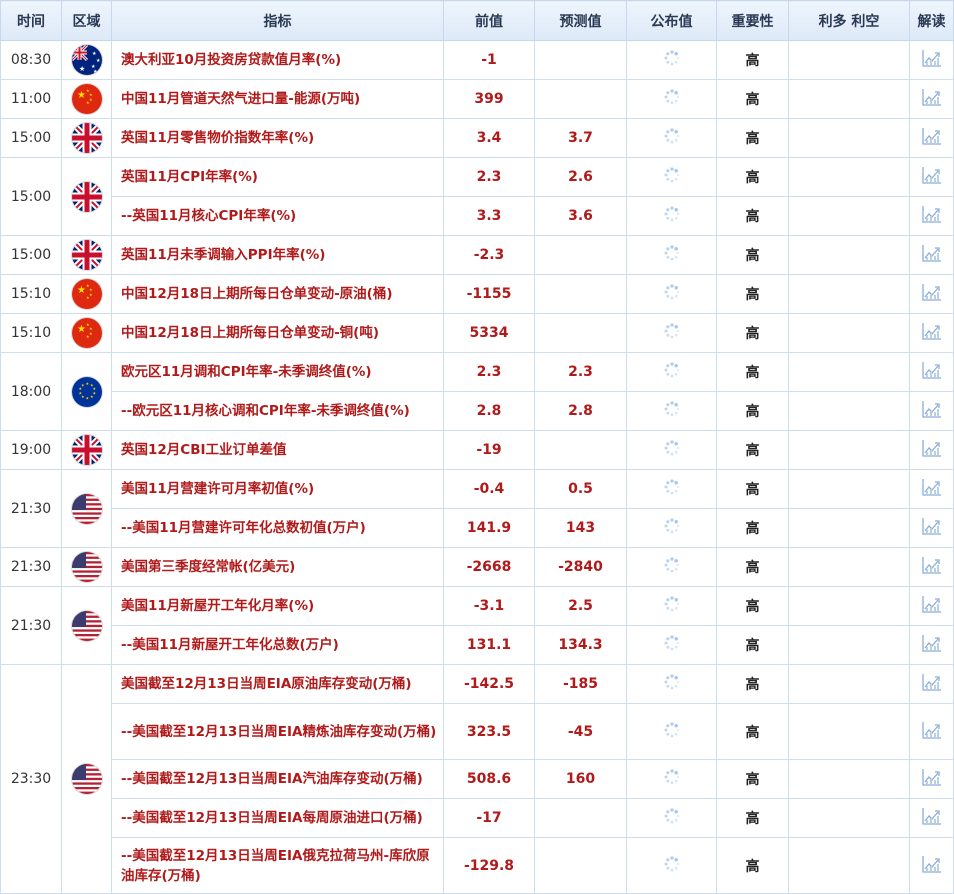 The width and height of the screenshot is (954, 894). What do you see at coordinates (31, 99) in the screenshot?
I see `time-cell: 11:00` at bounding box center [31, 99].